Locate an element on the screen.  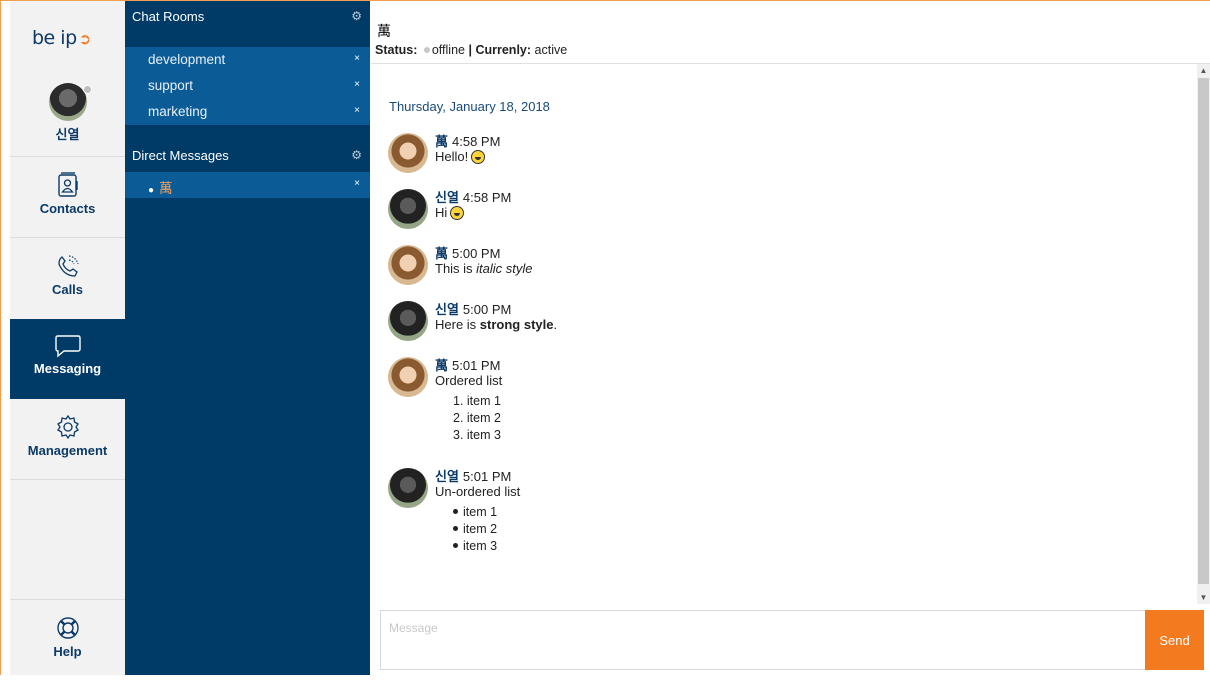
status-dot-icon is located at coordinates (426, 50).